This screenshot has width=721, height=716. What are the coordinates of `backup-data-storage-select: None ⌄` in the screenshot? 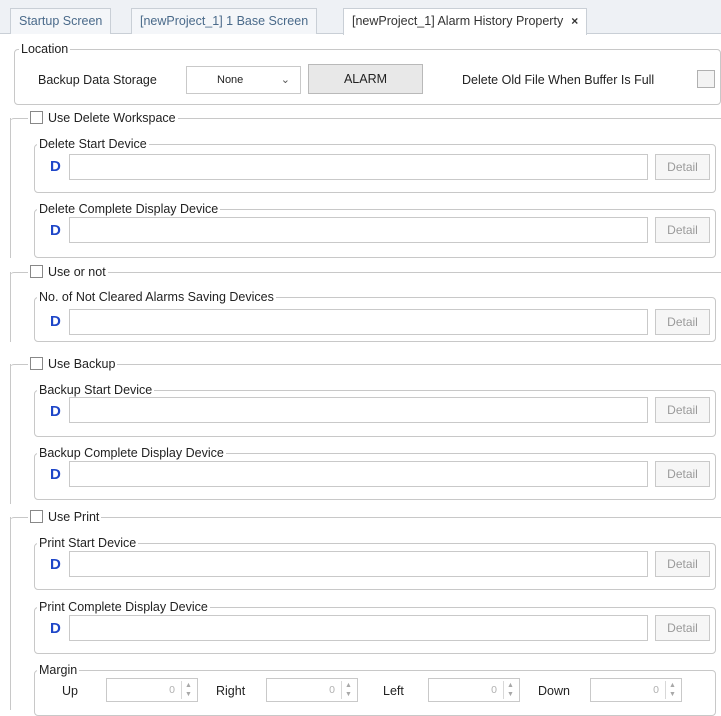 It's located at (243, 80).